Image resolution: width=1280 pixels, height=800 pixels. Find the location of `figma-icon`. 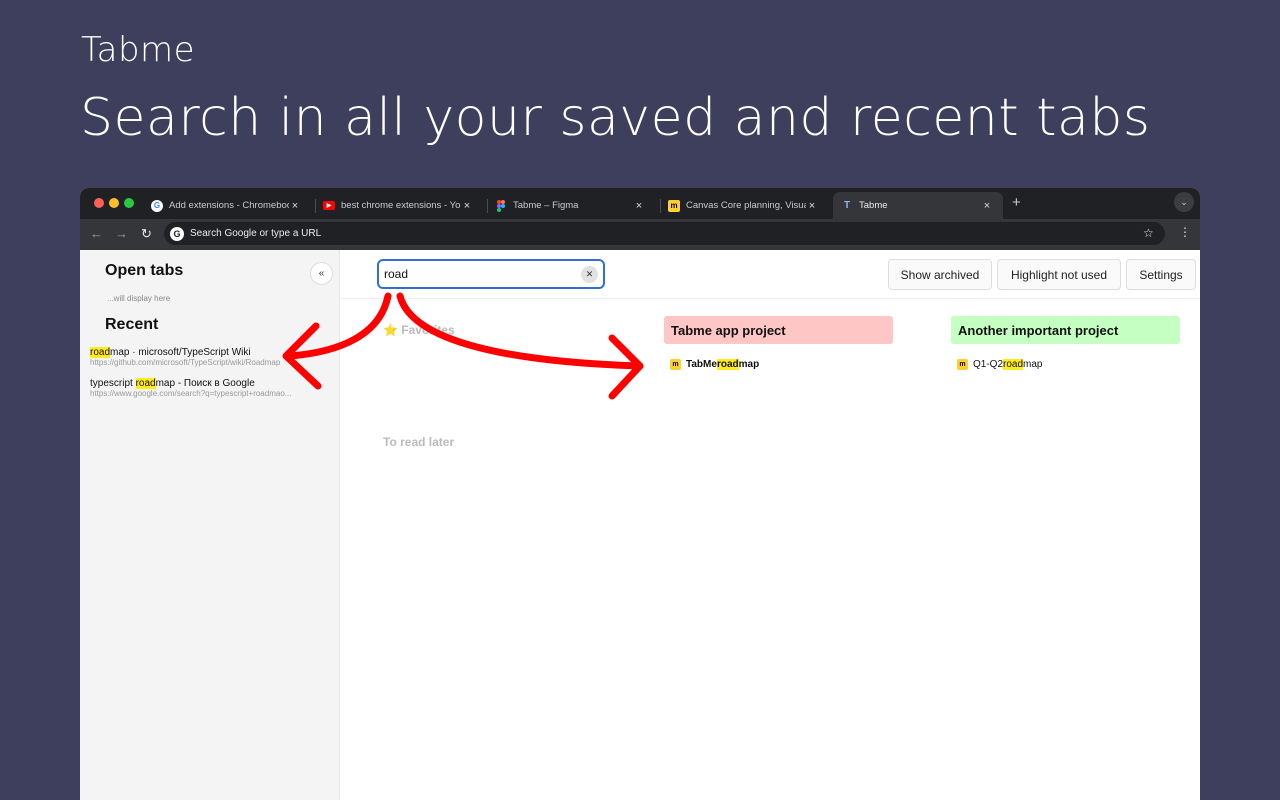

figma-icon is located at coordinates (501, 205).